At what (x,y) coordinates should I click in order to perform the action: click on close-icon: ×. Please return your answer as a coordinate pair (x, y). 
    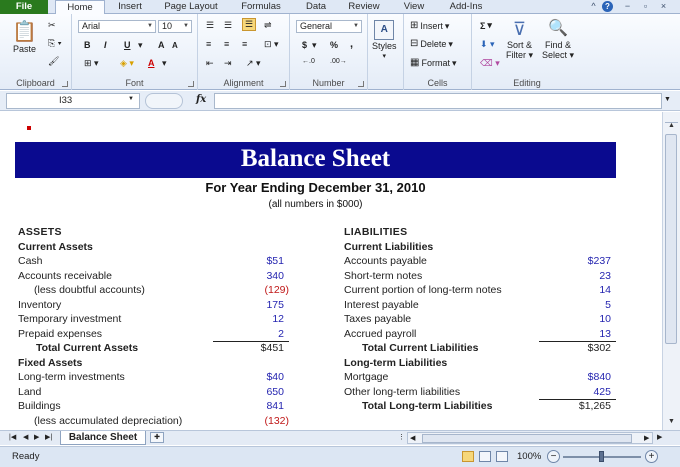
    Looking at the image, I should click on (663, 6).